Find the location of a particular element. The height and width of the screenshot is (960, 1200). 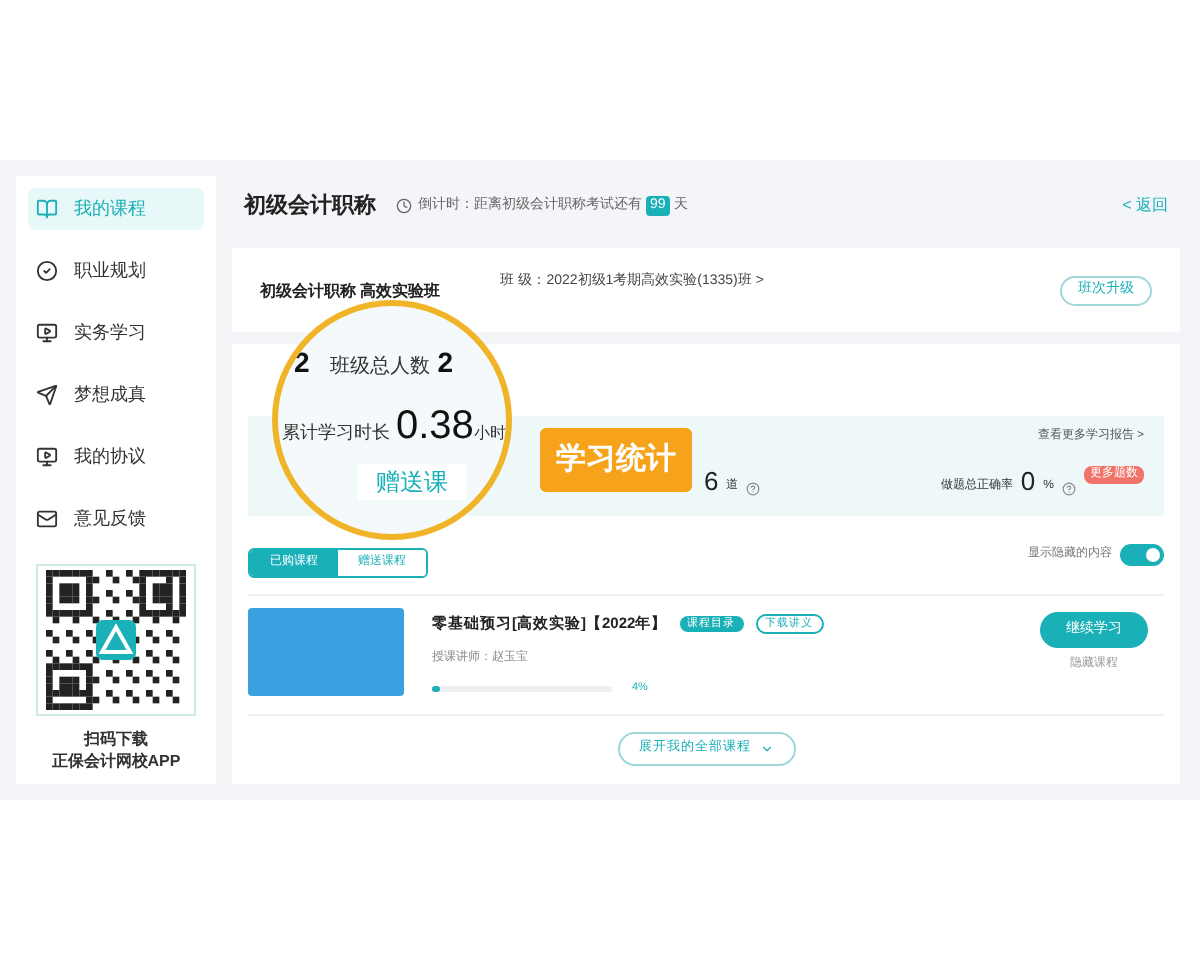

check-circle-icon is located at coordinates (47, 271).